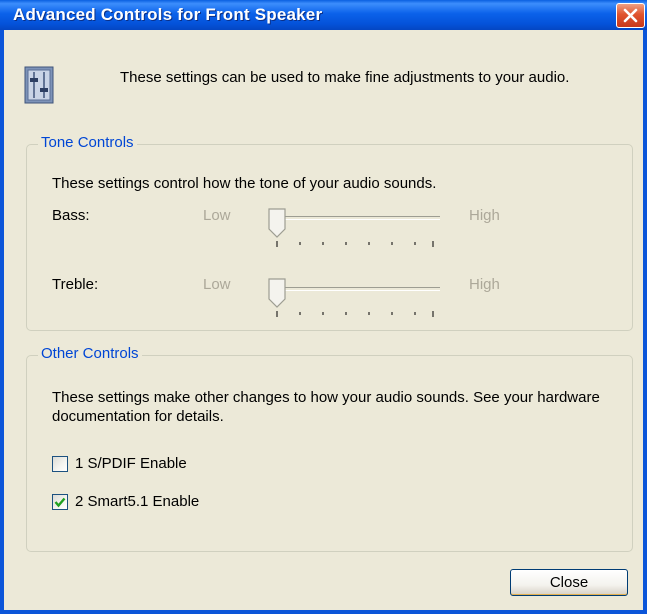 The width and height of the screenshot is (647, 614). What do you see at coordinates (645, 322) in the screenshot?
I see `window-frame-right` at bounding box center [645, 322].